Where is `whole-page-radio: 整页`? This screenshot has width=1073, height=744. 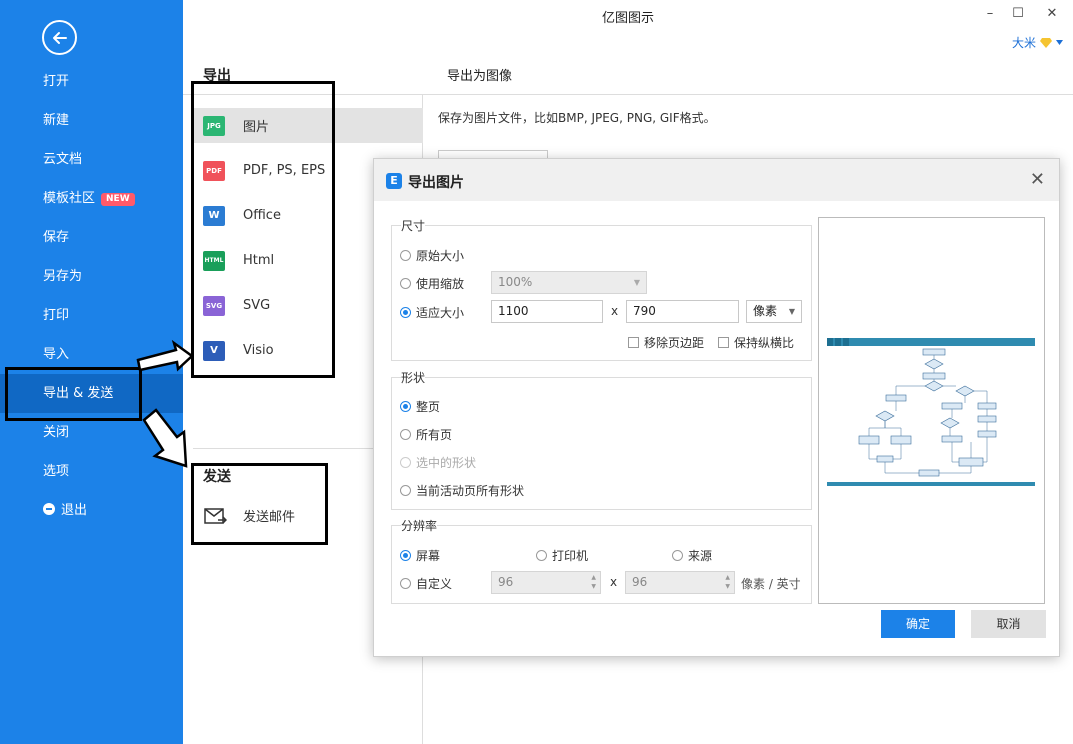 whole-page-radio: 整页 is located at coordinates (420, 406).